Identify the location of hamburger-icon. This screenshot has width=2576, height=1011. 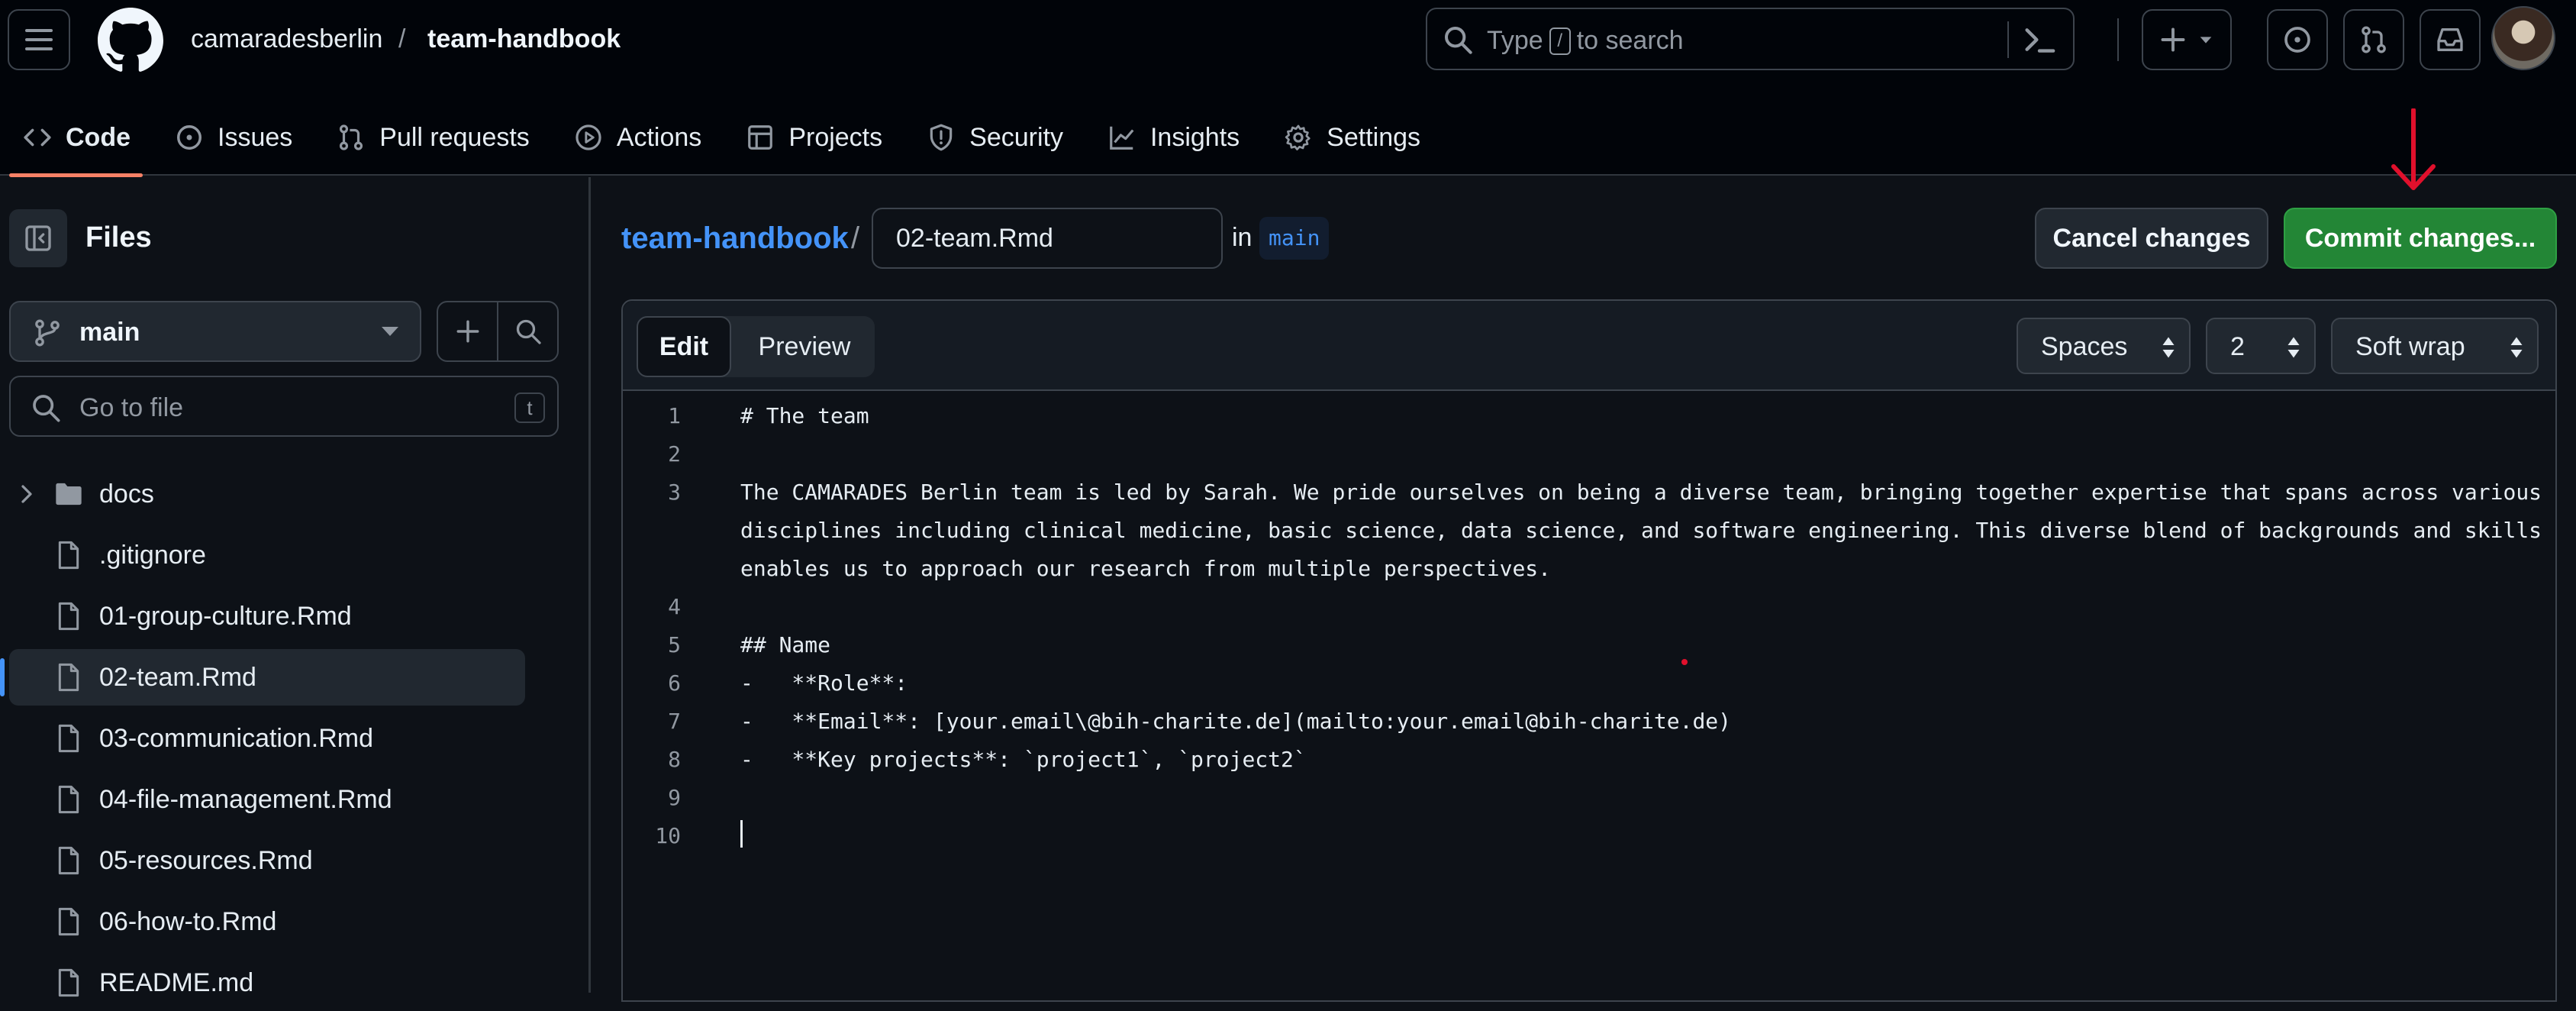
(39, 39).